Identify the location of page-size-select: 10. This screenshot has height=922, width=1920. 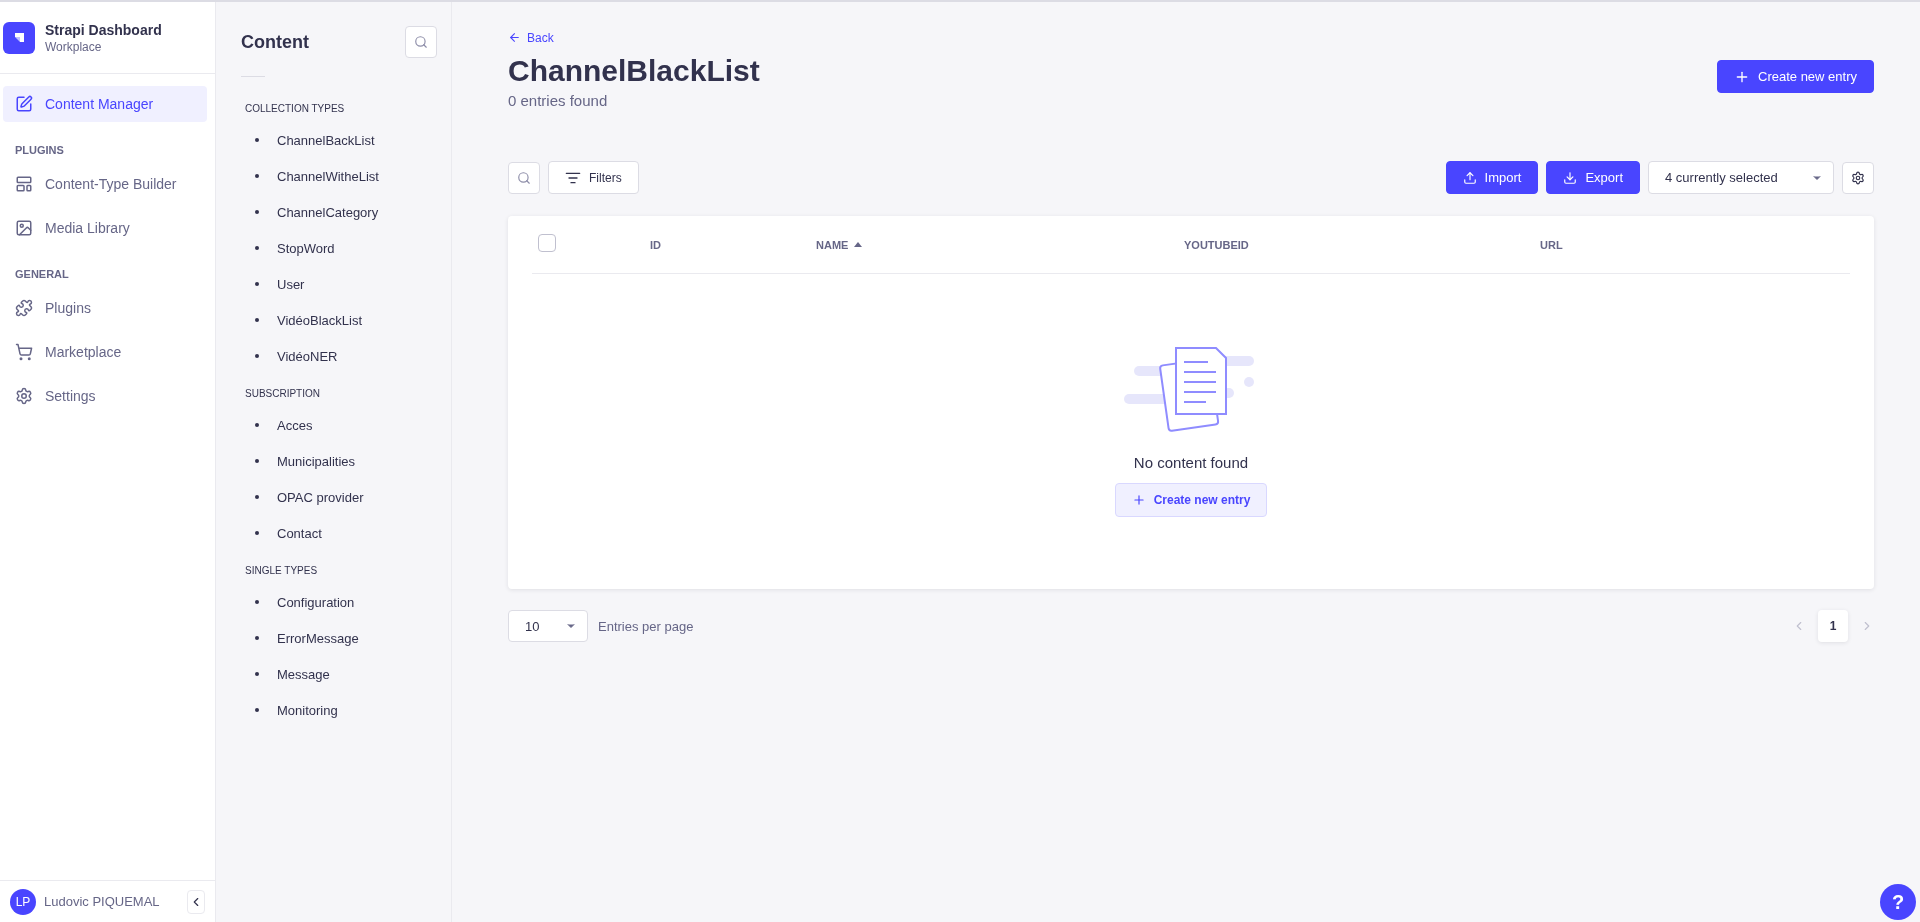
(548, 626).